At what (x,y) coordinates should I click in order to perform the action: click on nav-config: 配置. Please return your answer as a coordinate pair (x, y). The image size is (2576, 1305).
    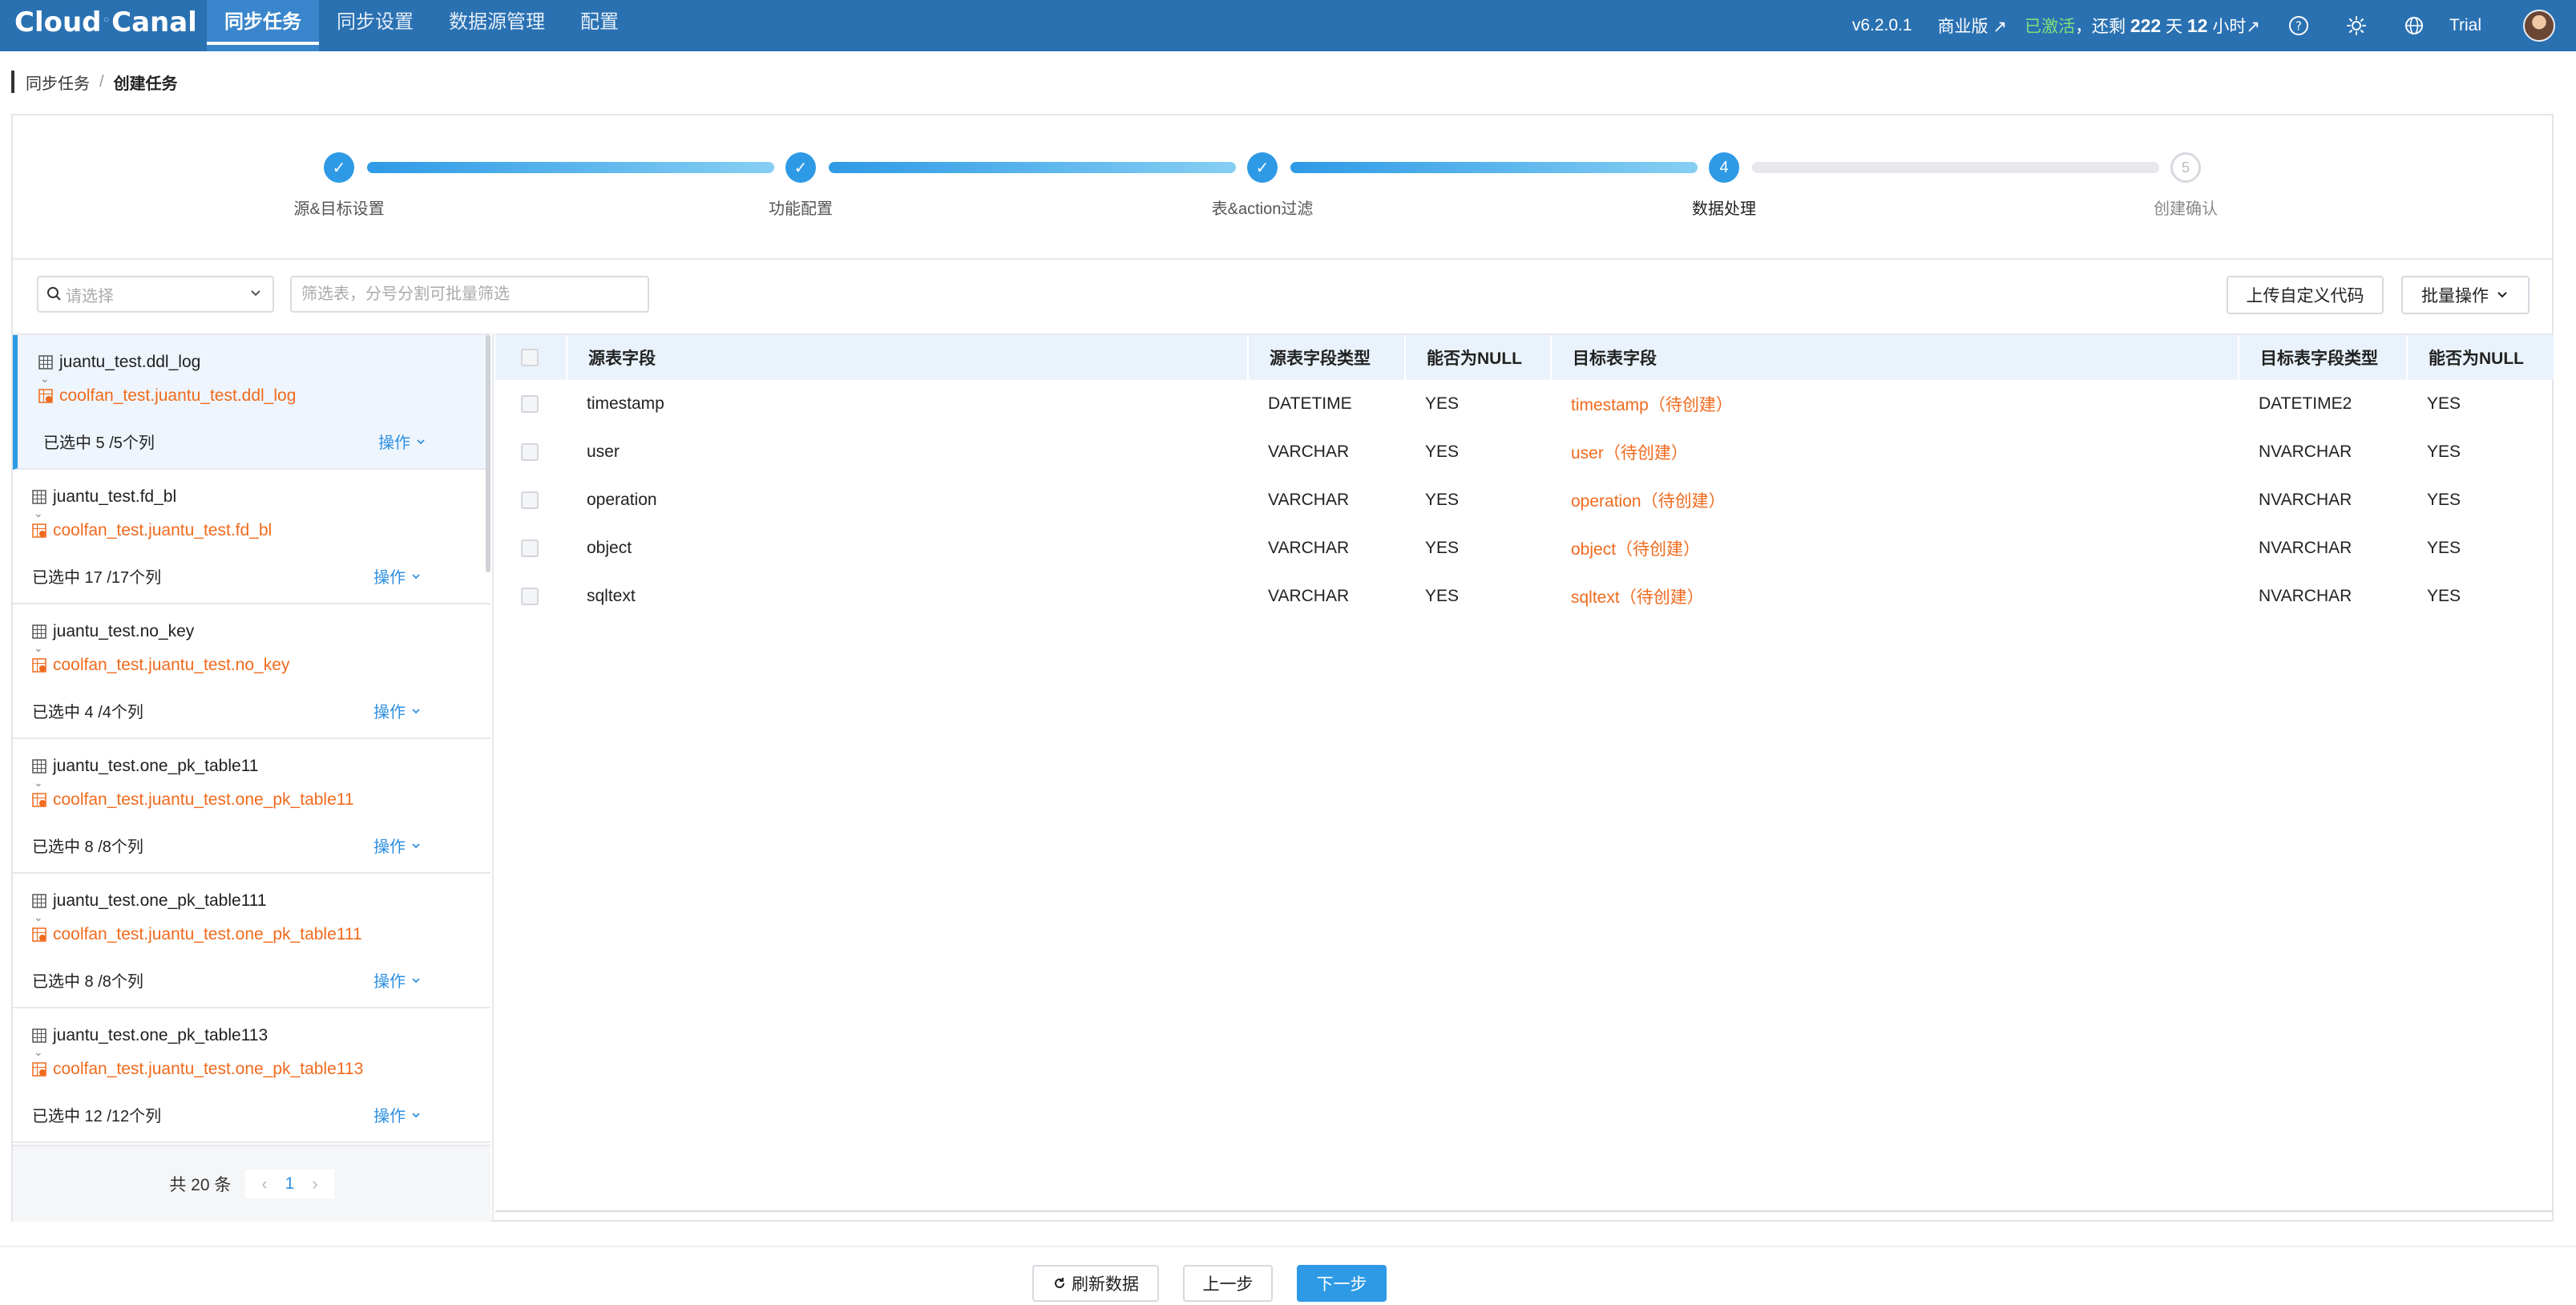
    Looking at the image, I should click on (599, 25).